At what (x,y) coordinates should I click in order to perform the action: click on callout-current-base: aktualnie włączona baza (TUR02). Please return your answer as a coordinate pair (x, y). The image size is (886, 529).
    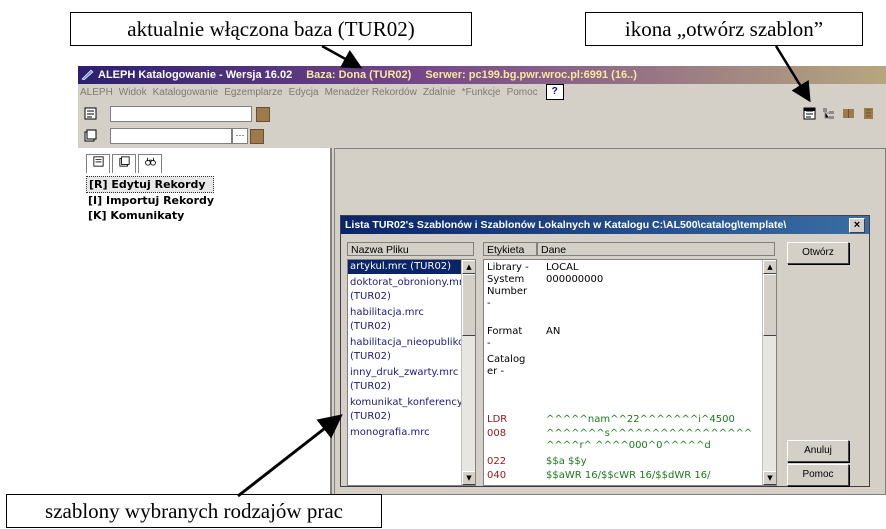
    Looking at the image, I should click on (271, 29).